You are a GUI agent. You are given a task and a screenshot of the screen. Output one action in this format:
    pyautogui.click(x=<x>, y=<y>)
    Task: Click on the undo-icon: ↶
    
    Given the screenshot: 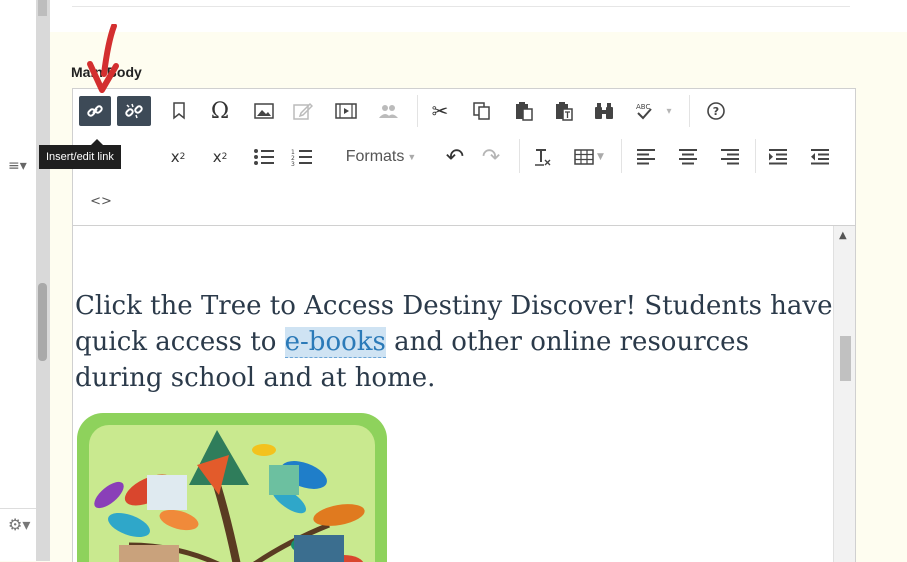 What is the action you would take?
    pyautogui.click(x=455, y=157)
    